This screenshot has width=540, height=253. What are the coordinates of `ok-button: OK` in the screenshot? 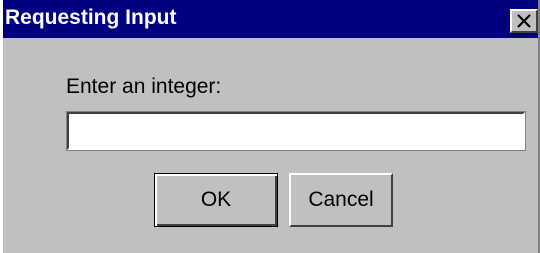 It's located at (216, 200).